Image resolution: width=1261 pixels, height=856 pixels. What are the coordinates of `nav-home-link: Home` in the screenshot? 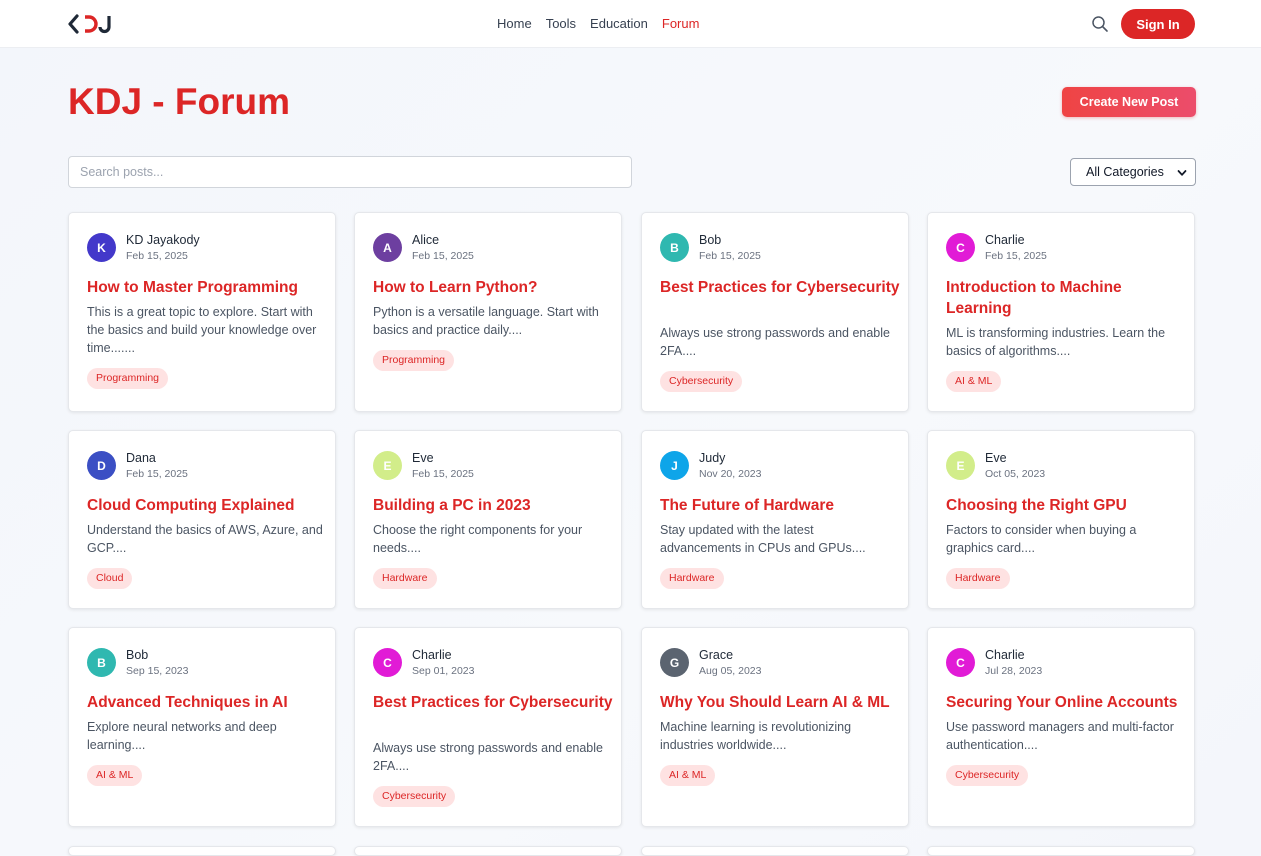 It's located at (514, 23).